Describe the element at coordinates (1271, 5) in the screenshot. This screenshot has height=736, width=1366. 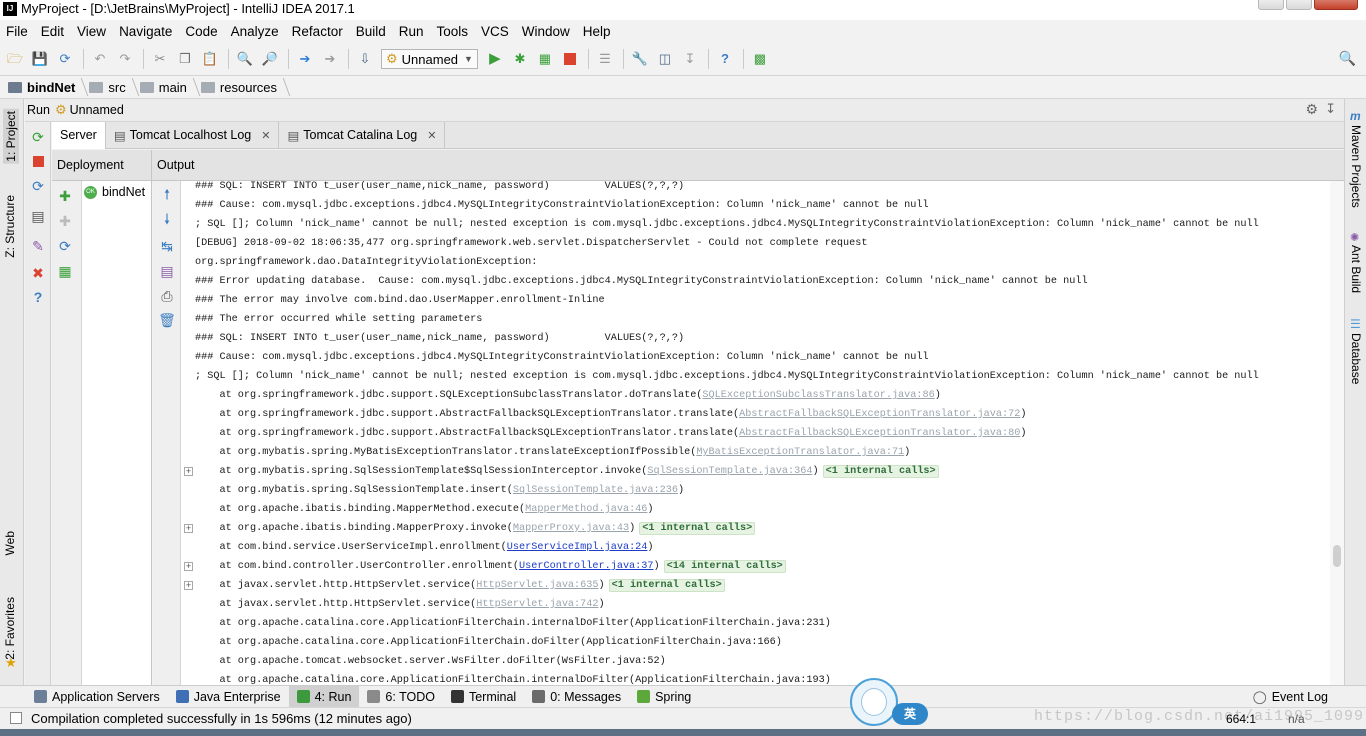
I see `minimize-button` at that location.